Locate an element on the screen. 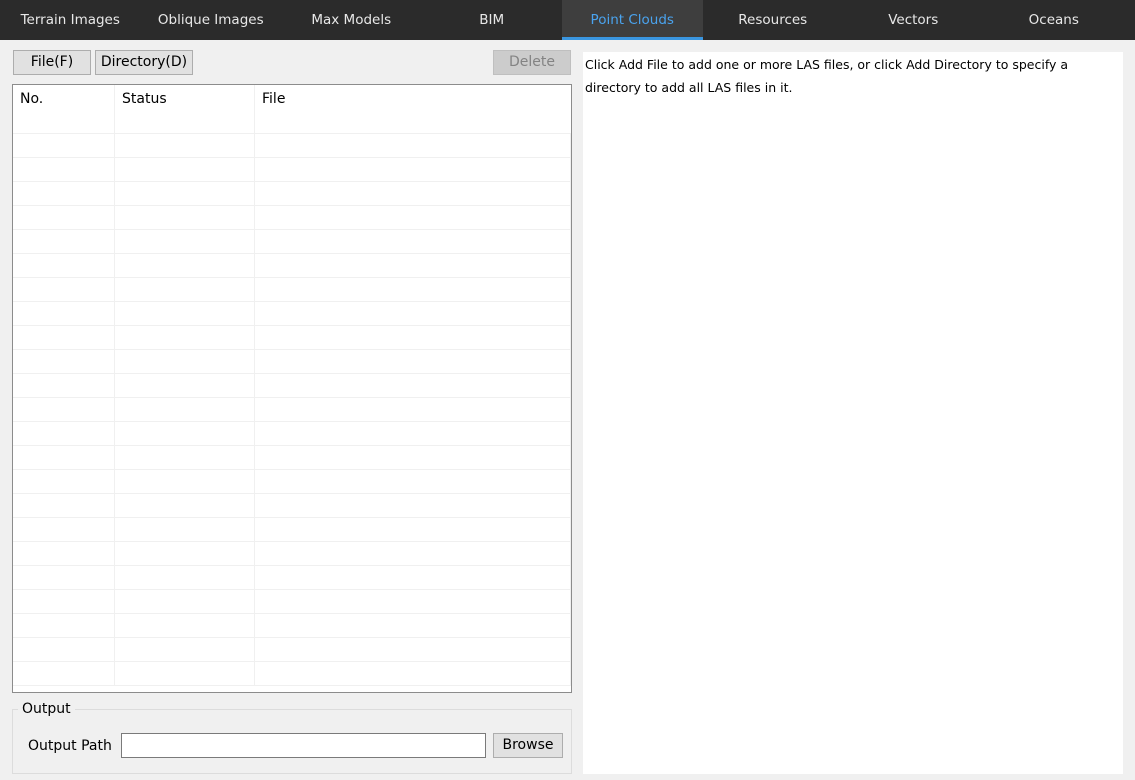 The width and height of the screenshot is (1135, 780). output-path-label: Output Path is located at coordinates (70, 746).